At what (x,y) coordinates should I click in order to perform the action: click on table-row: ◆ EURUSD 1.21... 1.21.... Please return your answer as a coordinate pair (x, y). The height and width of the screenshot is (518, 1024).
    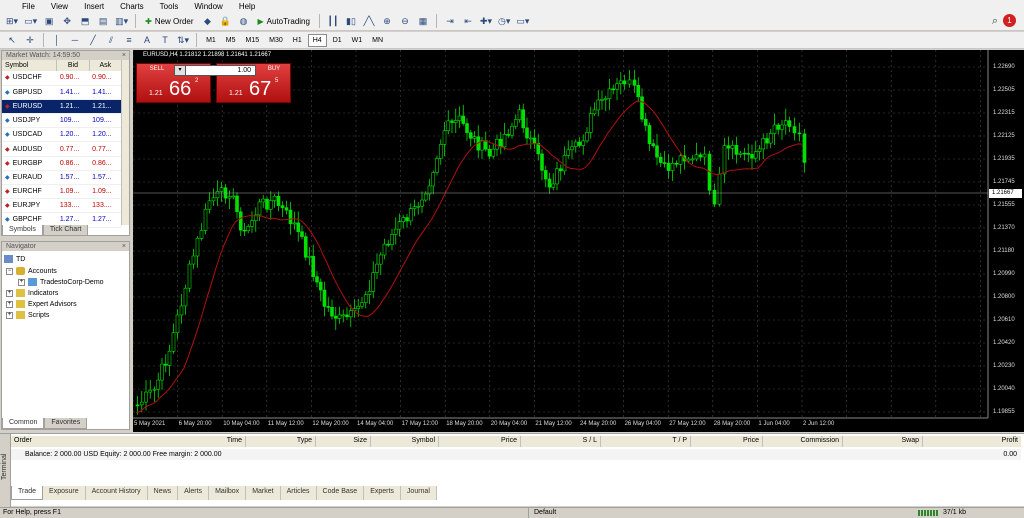
    Looking at the image, I should click on (62, 107).